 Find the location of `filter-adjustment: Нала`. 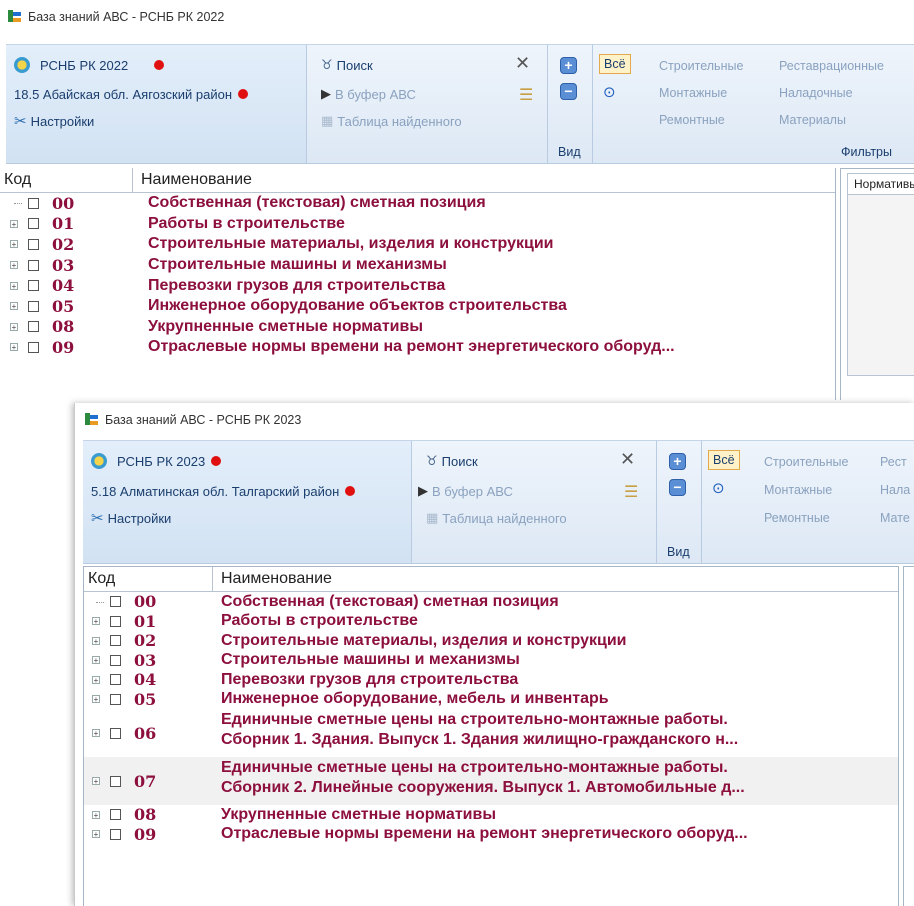

filter-adjustment: Нала is located at coordinates (895, 490).